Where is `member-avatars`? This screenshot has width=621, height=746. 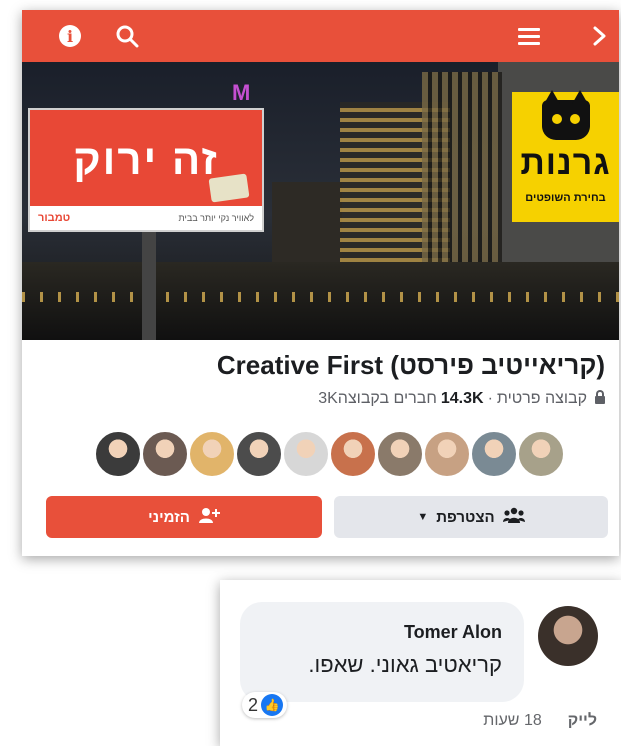
member-avatars is located at coordinates (352, 454).